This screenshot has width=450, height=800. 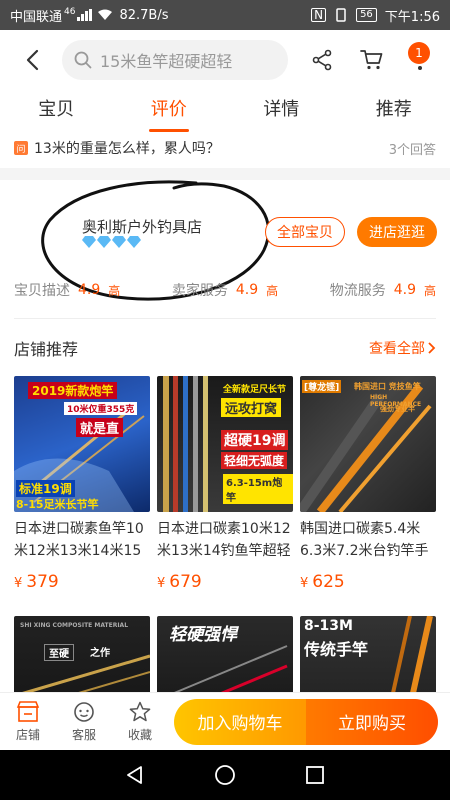 What do you see at coordinates (83, 60) in the screenshot?
I see `search-icon` at bounding box center [83, 60].